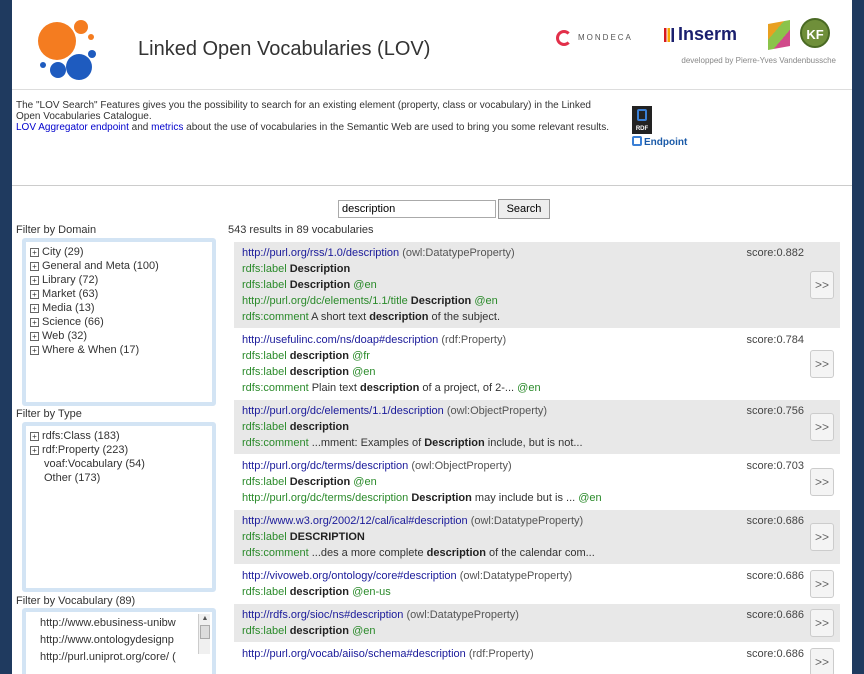  I want to click on result-score: score:0.703, so click(775, 466).